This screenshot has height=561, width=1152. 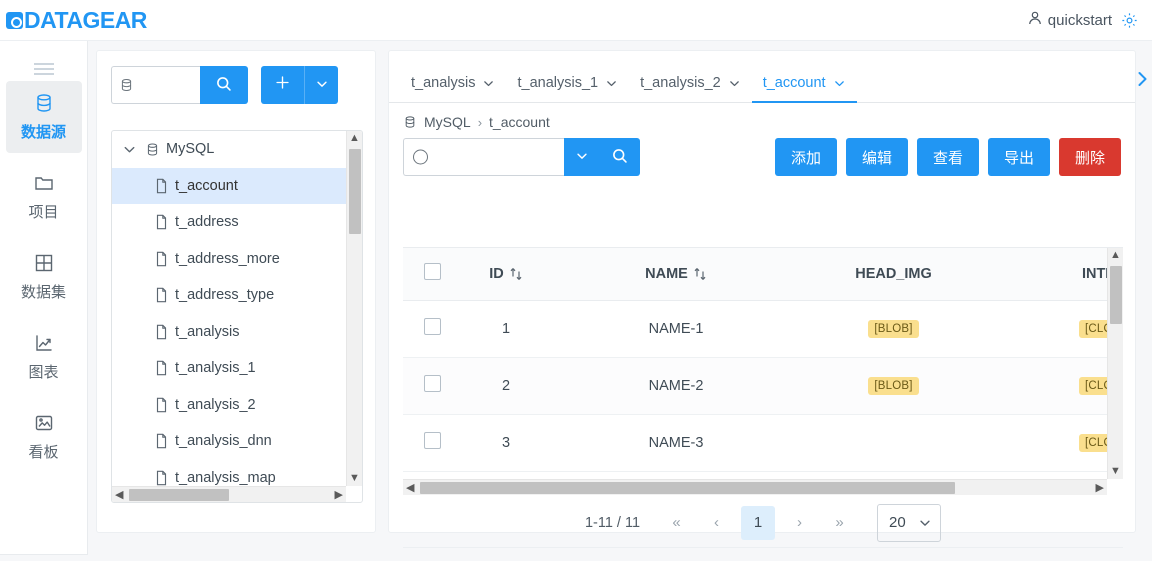 I want to click on tree-item-t_address_more: t_address_more, so click(x=229, y=259).